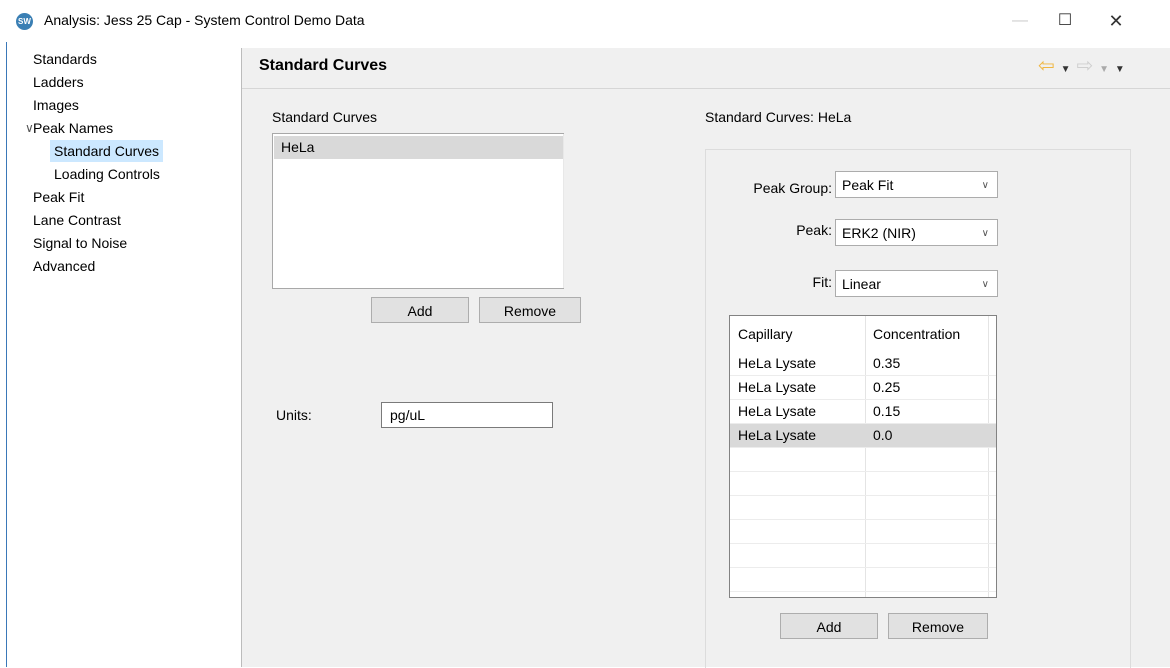  I want to click on concentration-cell: 0.25, so click(926, 387).